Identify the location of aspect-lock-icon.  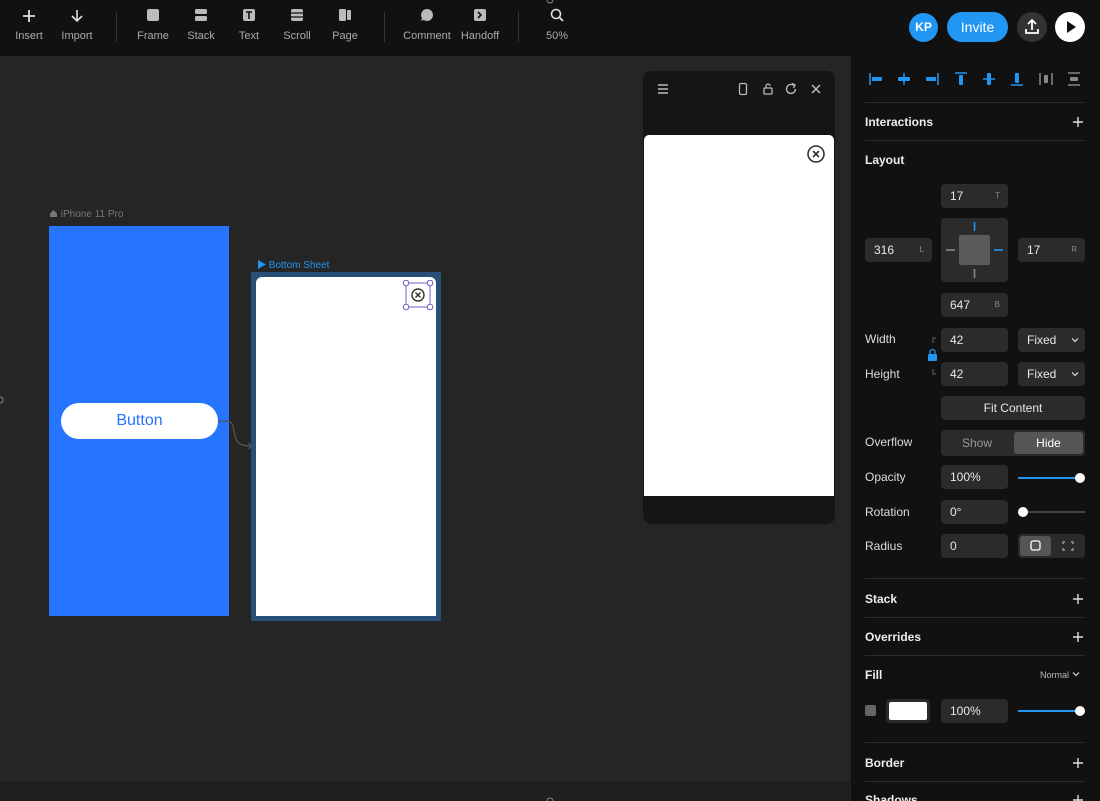
(933, 356).